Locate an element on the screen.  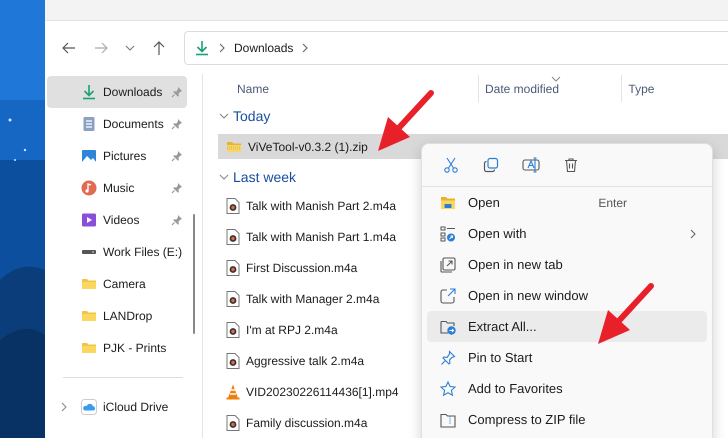
group-header: Last week is located at coordinates (264, 176).